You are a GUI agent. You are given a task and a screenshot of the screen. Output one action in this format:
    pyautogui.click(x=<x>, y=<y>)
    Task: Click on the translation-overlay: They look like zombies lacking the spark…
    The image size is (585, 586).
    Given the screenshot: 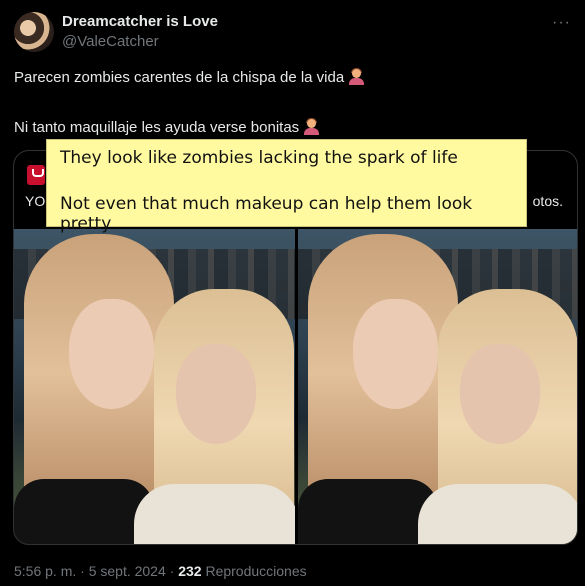 What is the action you would take?
    pyautogui.click(x=286, y=186)
    